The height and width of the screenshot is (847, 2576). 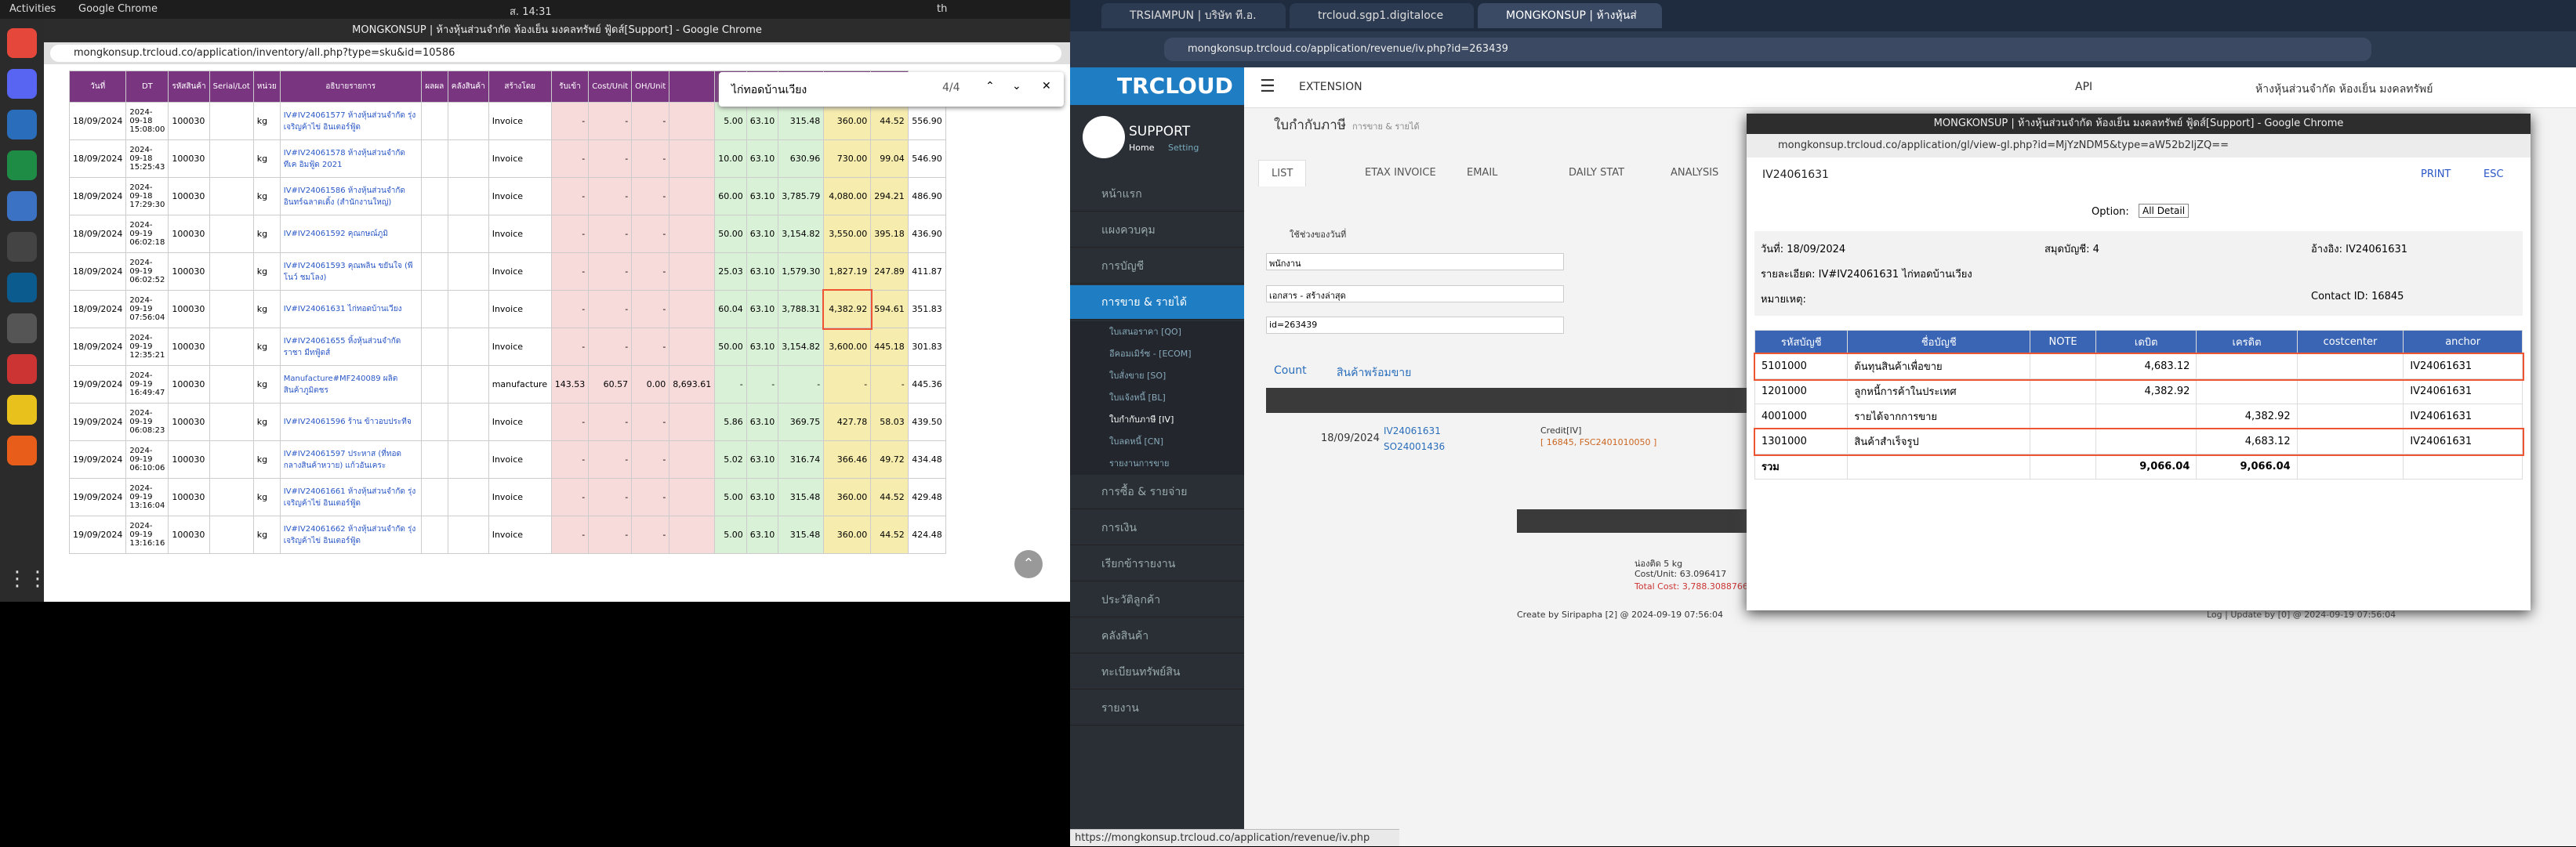 What do you see at coordinates (651, 87) in the screenshot?
I see `column-header: OH/Unit` at bounding box center [651, 87].